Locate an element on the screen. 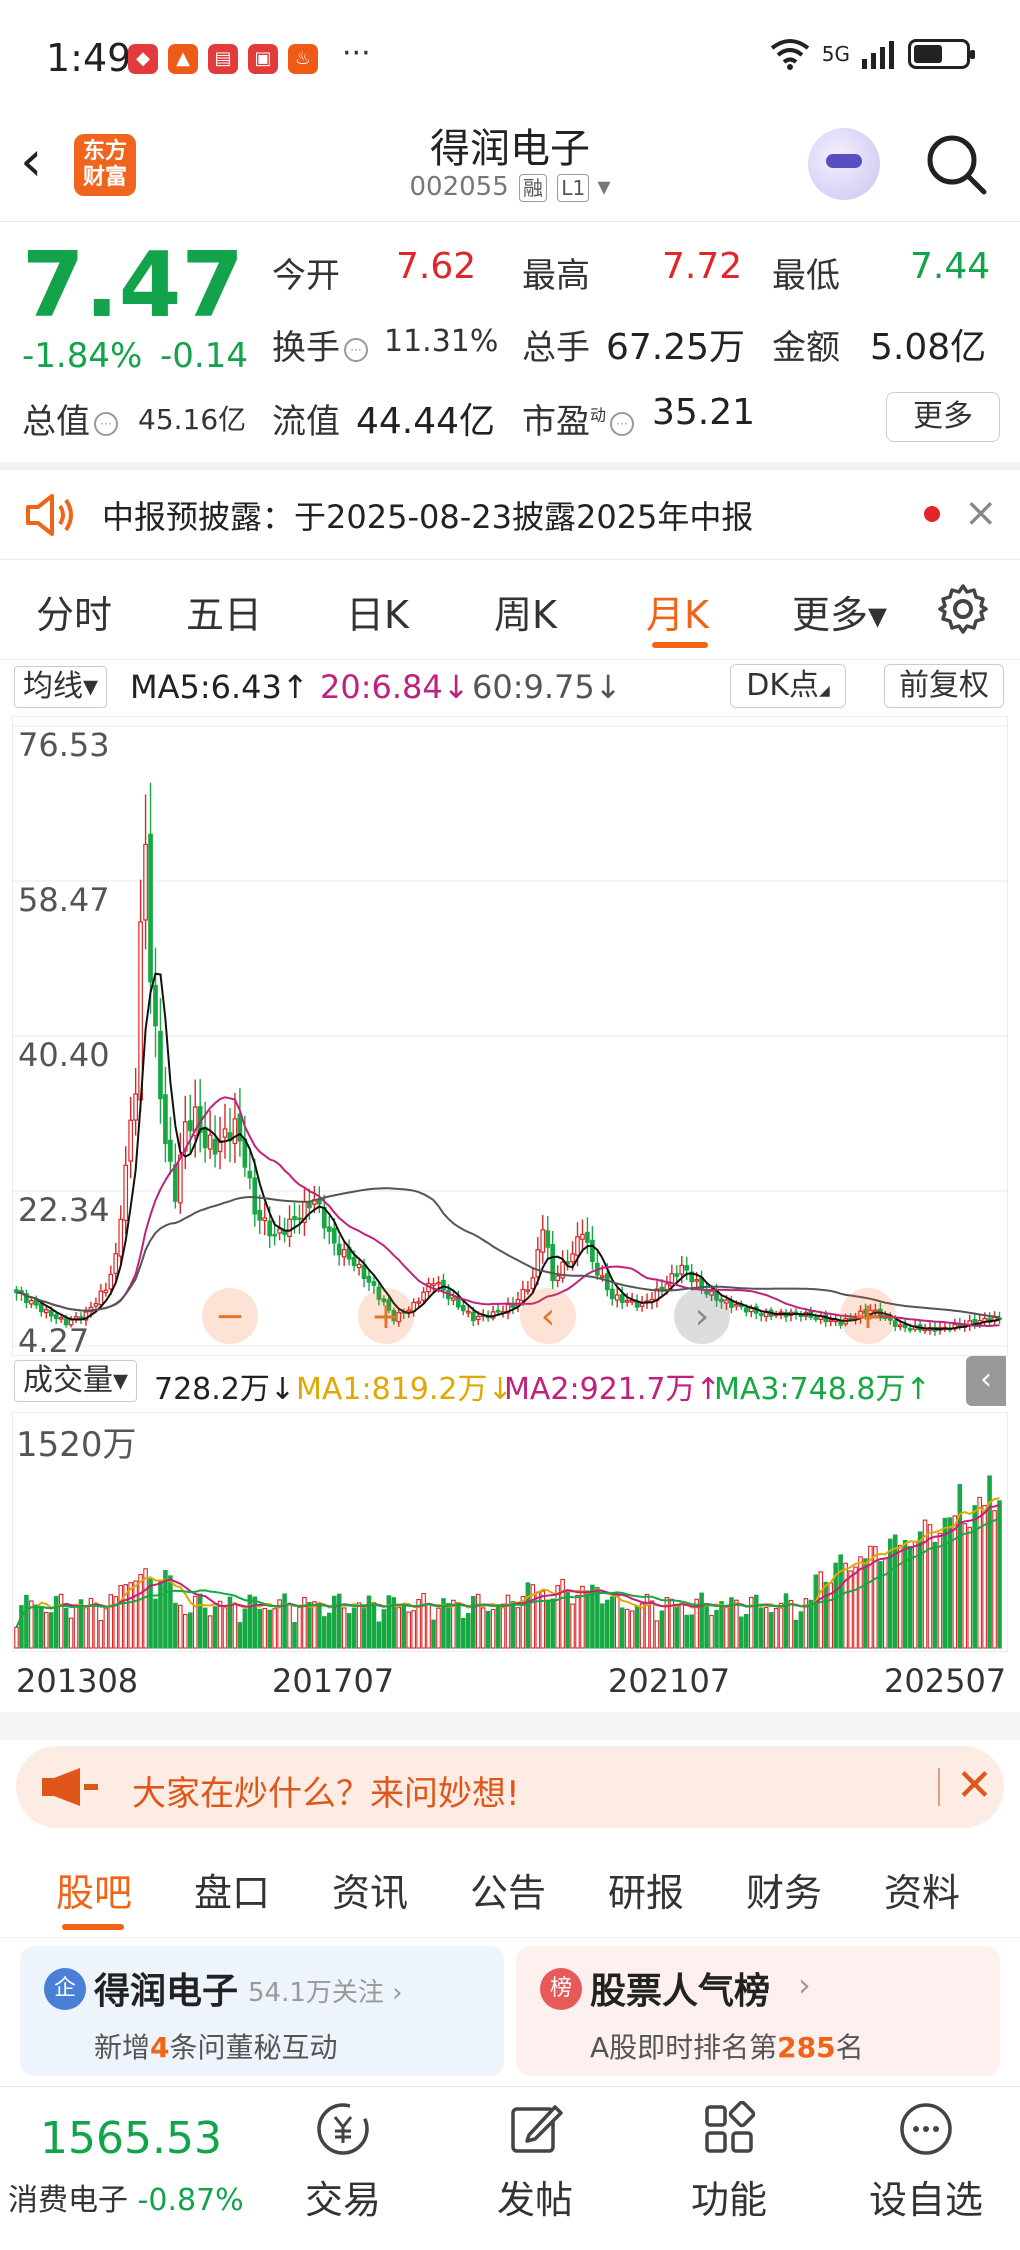 The width and height of the screenshot is (1020, 2250). pe-label-text: 市盈 is located at coordinates (556, 422).